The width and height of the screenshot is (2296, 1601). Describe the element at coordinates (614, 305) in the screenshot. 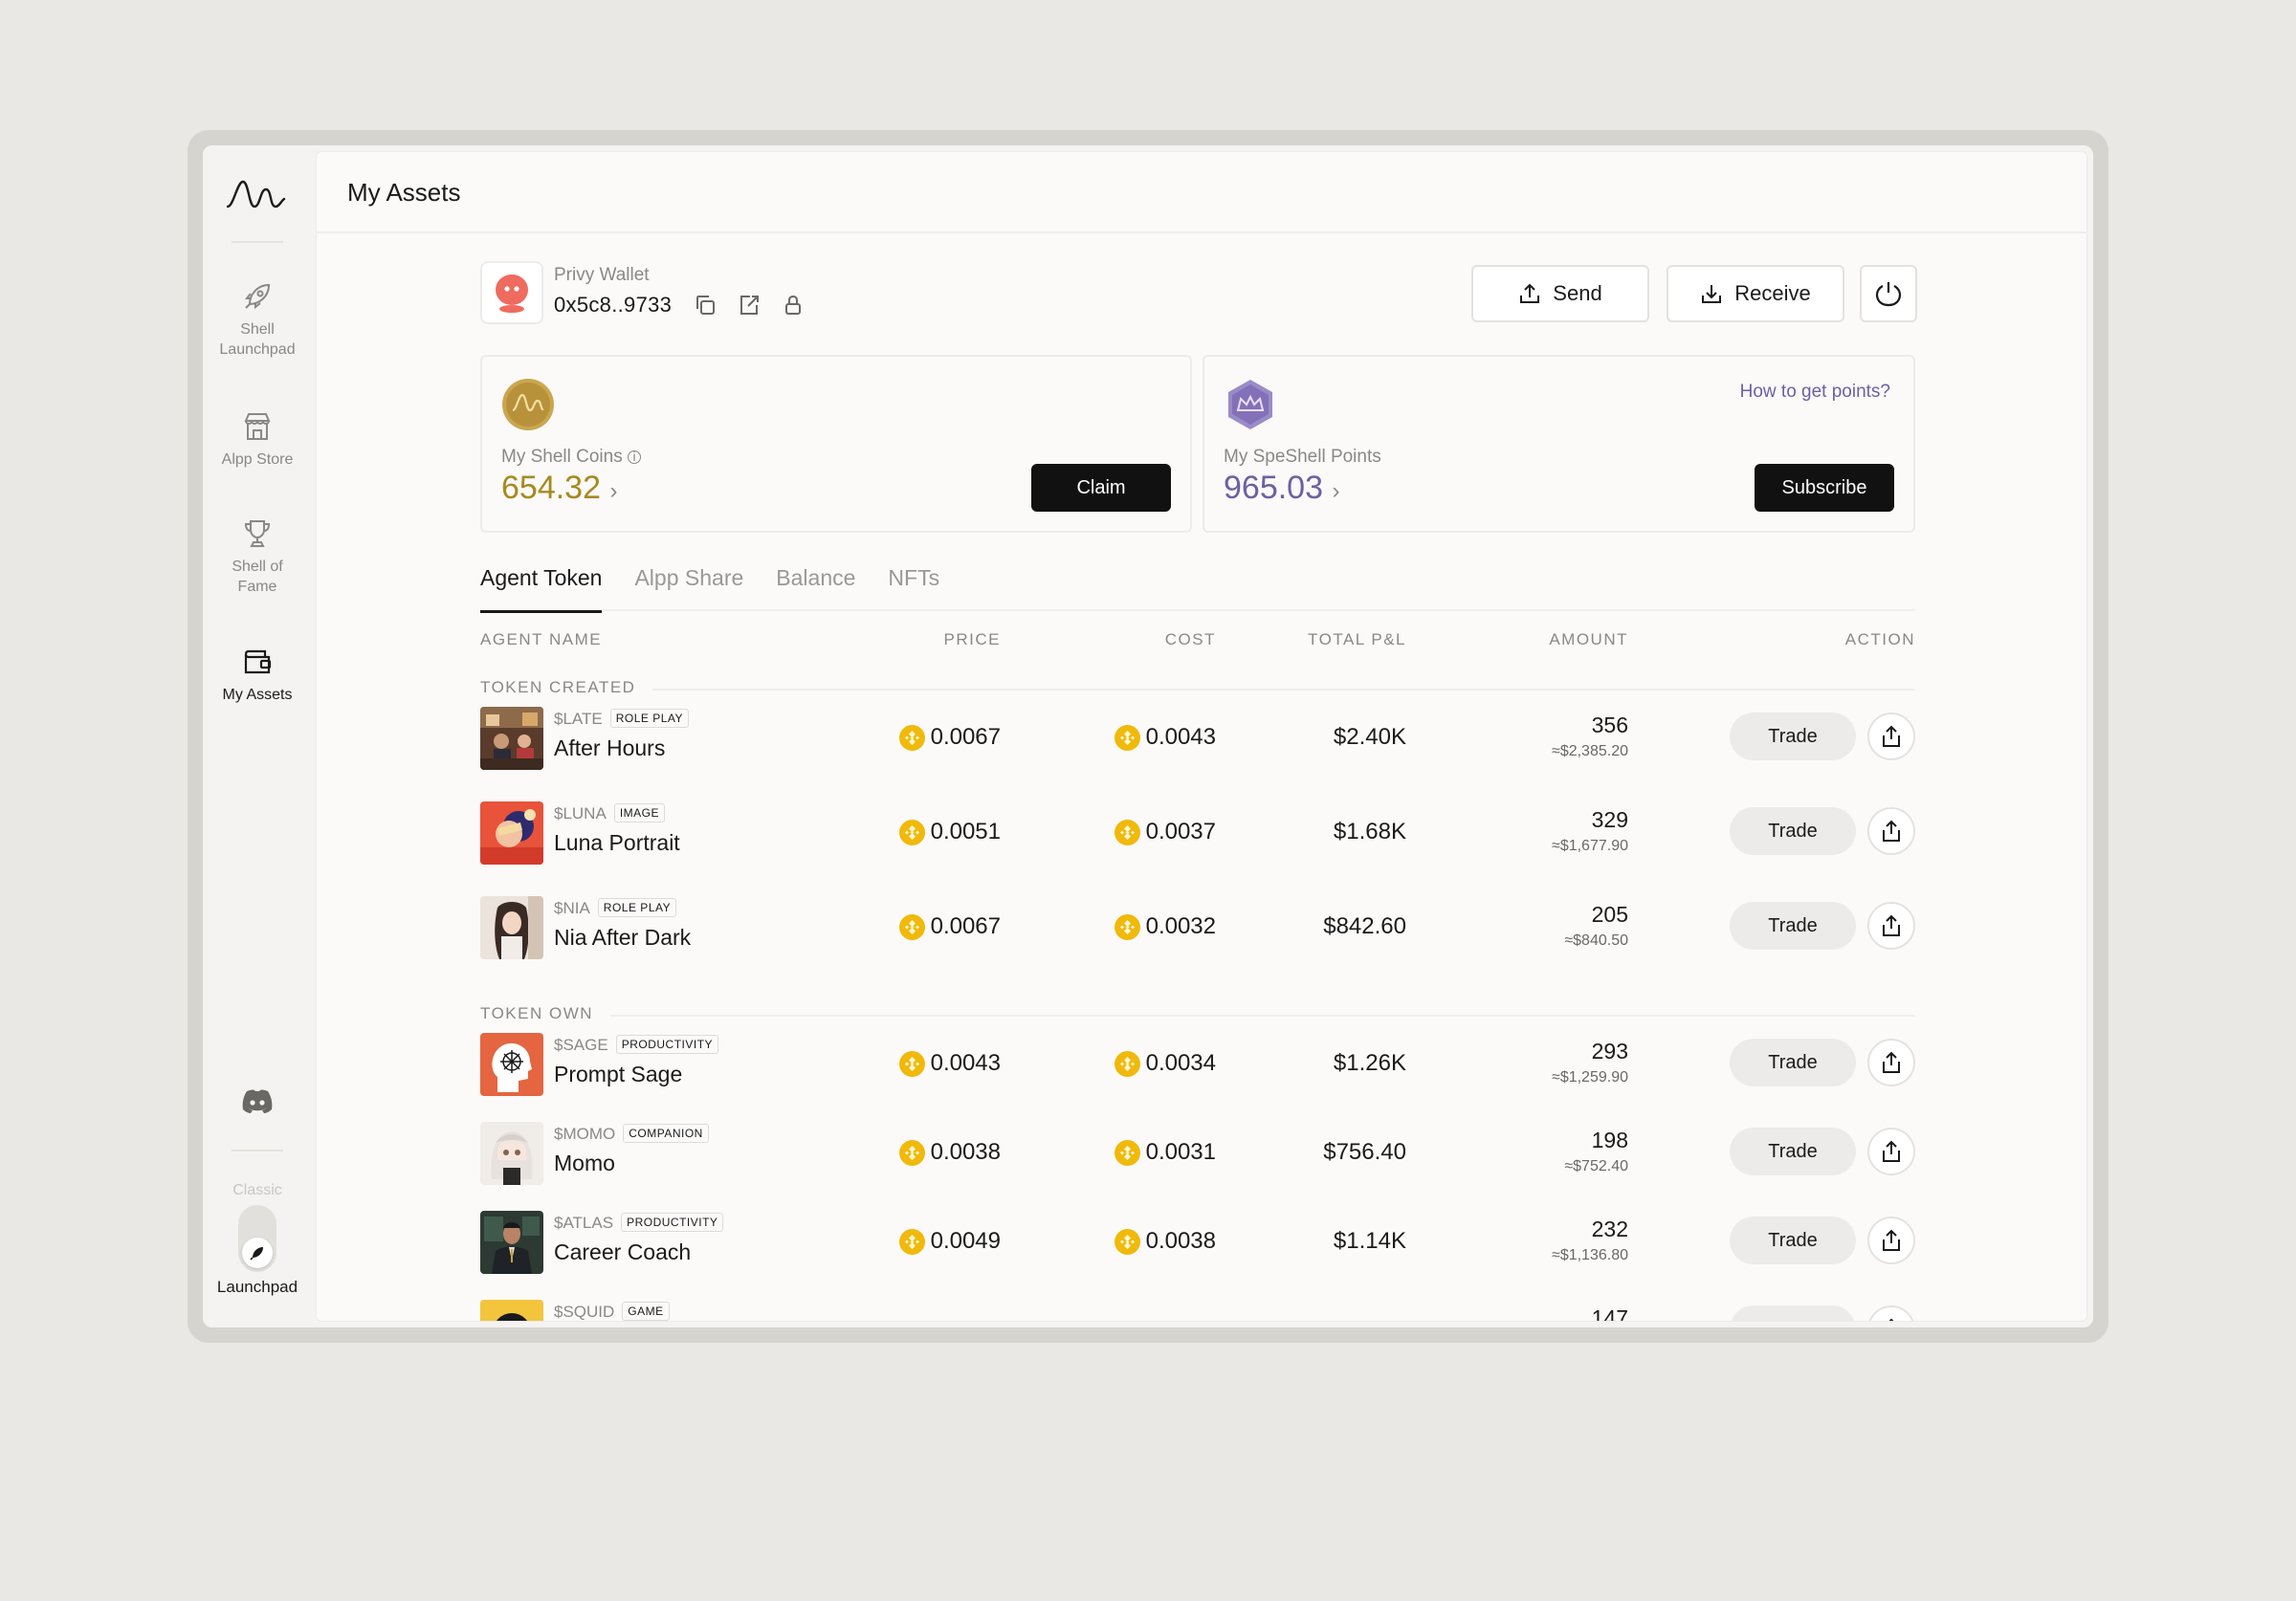

I see `wallet-address: 0x5c8..9733` at that location.